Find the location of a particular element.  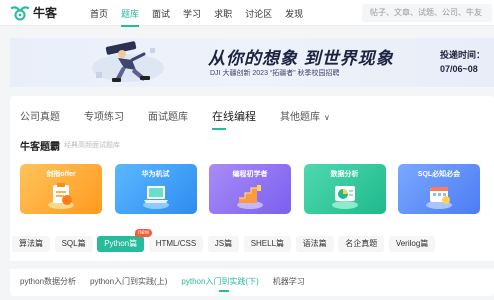

laptop-icon is located at coordinates (155, 197).